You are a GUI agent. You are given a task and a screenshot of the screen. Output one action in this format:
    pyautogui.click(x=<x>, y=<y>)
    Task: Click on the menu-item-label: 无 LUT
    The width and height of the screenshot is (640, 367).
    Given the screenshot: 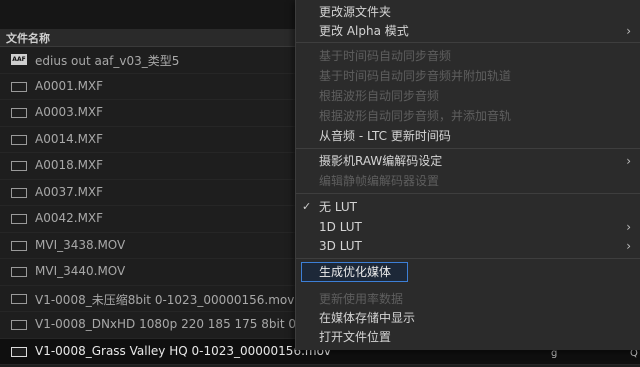 What is the action you would take?
    pyautogui.click(x=338, y=207)
    